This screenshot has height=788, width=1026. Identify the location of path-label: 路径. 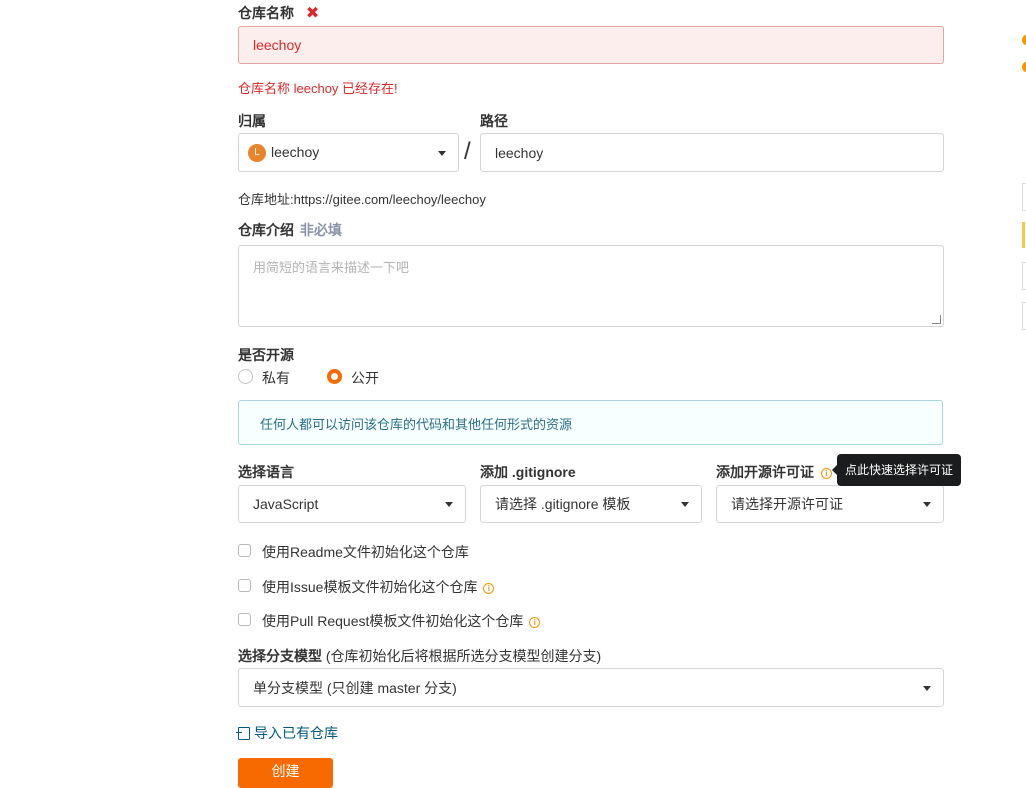
(494, 121).